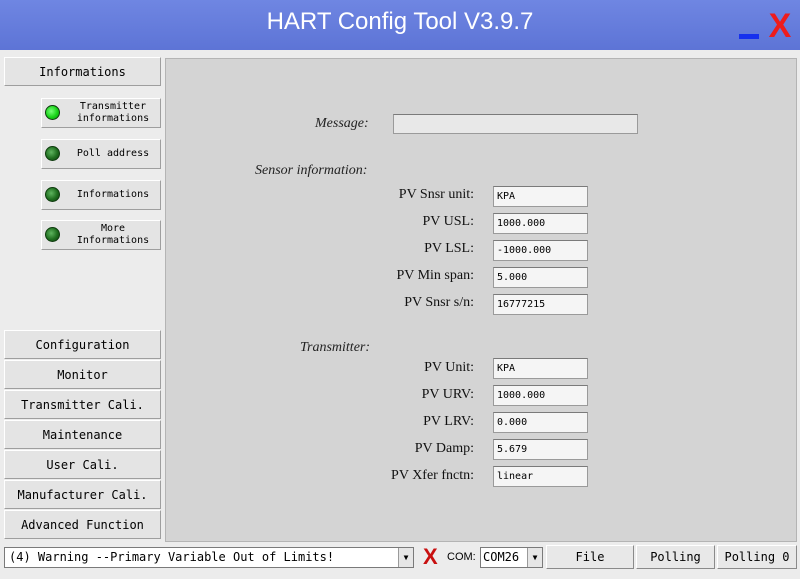 This screenshot has width=800, height=579. What do you see at coordinates (447, 394) in the screenshot?
I see `field-label: PV URV:` at bounding box center [447, 394].